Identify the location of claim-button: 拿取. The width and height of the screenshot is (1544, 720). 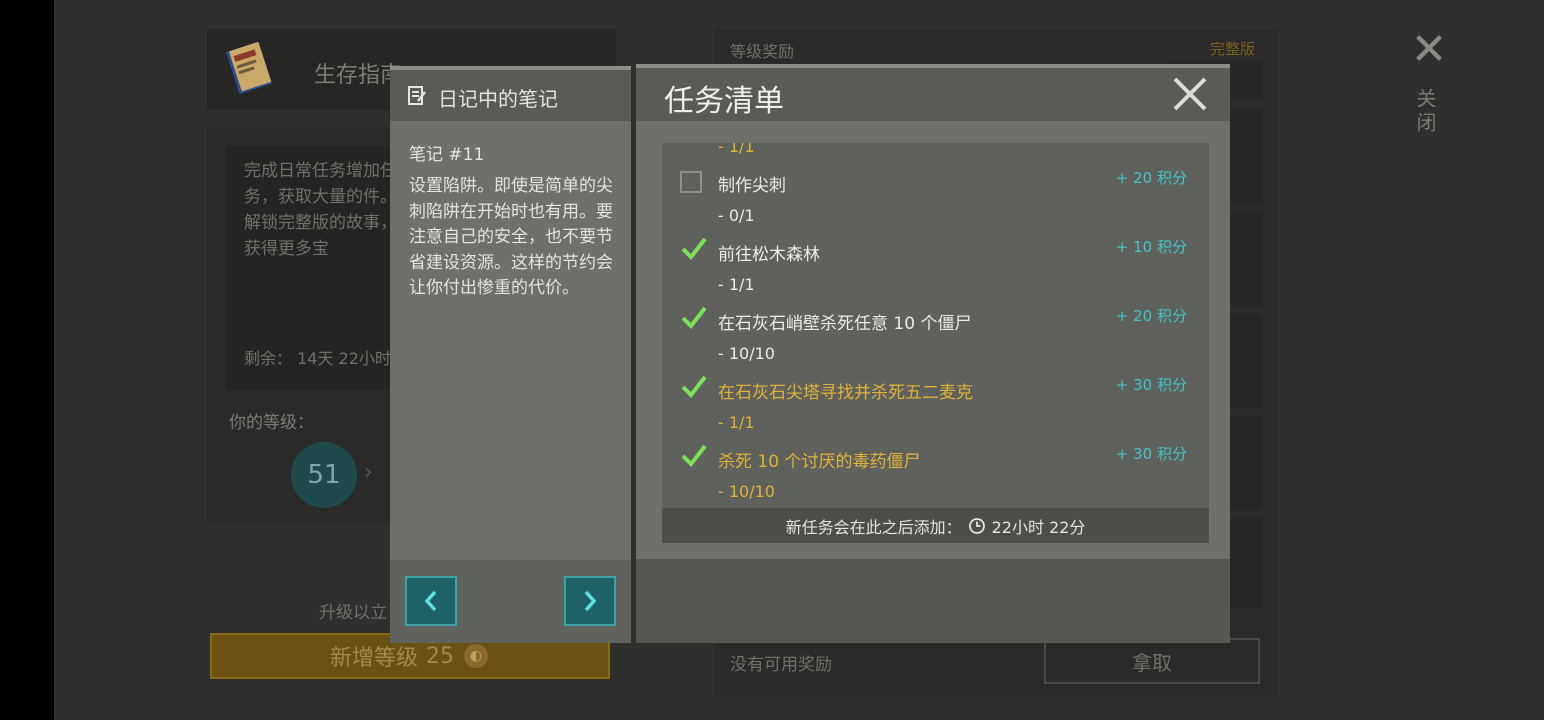
(1152, 661).